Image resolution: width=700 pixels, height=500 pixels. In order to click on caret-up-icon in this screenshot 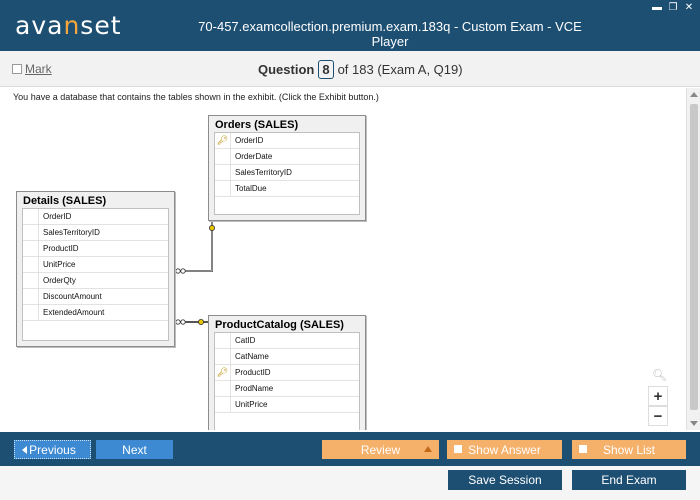, I will do `click(428, 449)`.